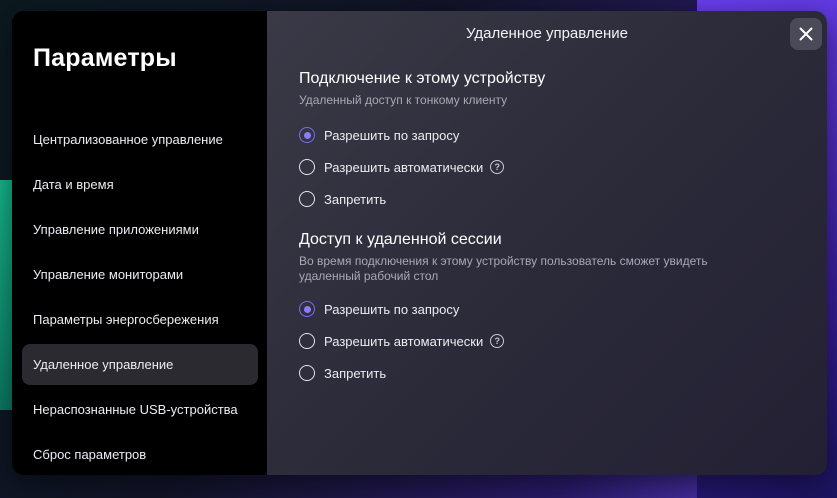 Image resolution: width=837 pixels, height=498 pixels. I want to click on section-title: Подключение к этому устройству, so click(422, 78).